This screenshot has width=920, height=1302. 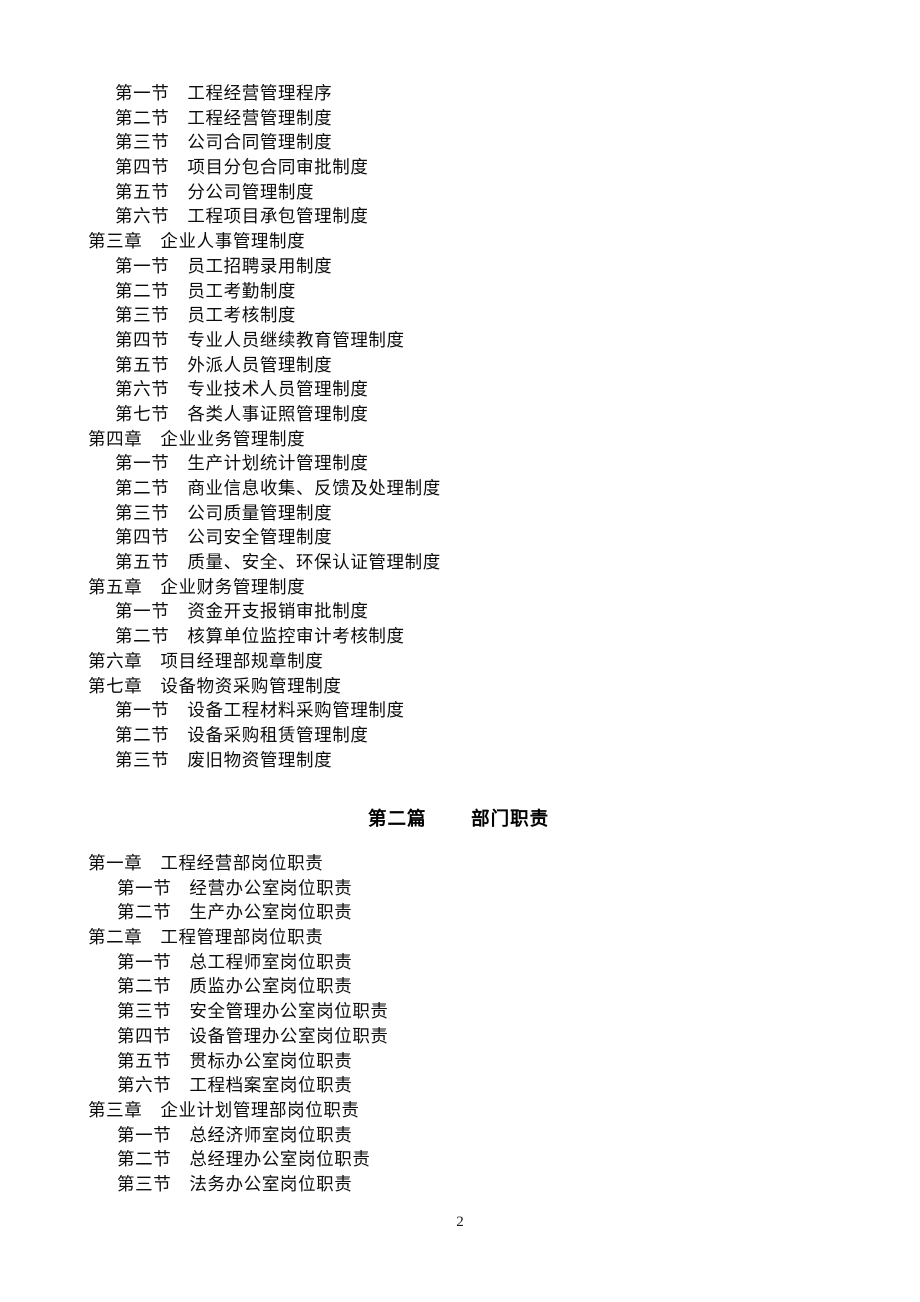 What do you see at coordinates (460, 864) in the screenshot?
I see `toc-line-chapter: 第一章 工程经营部岗位职责` at bounding box center [460, 864].